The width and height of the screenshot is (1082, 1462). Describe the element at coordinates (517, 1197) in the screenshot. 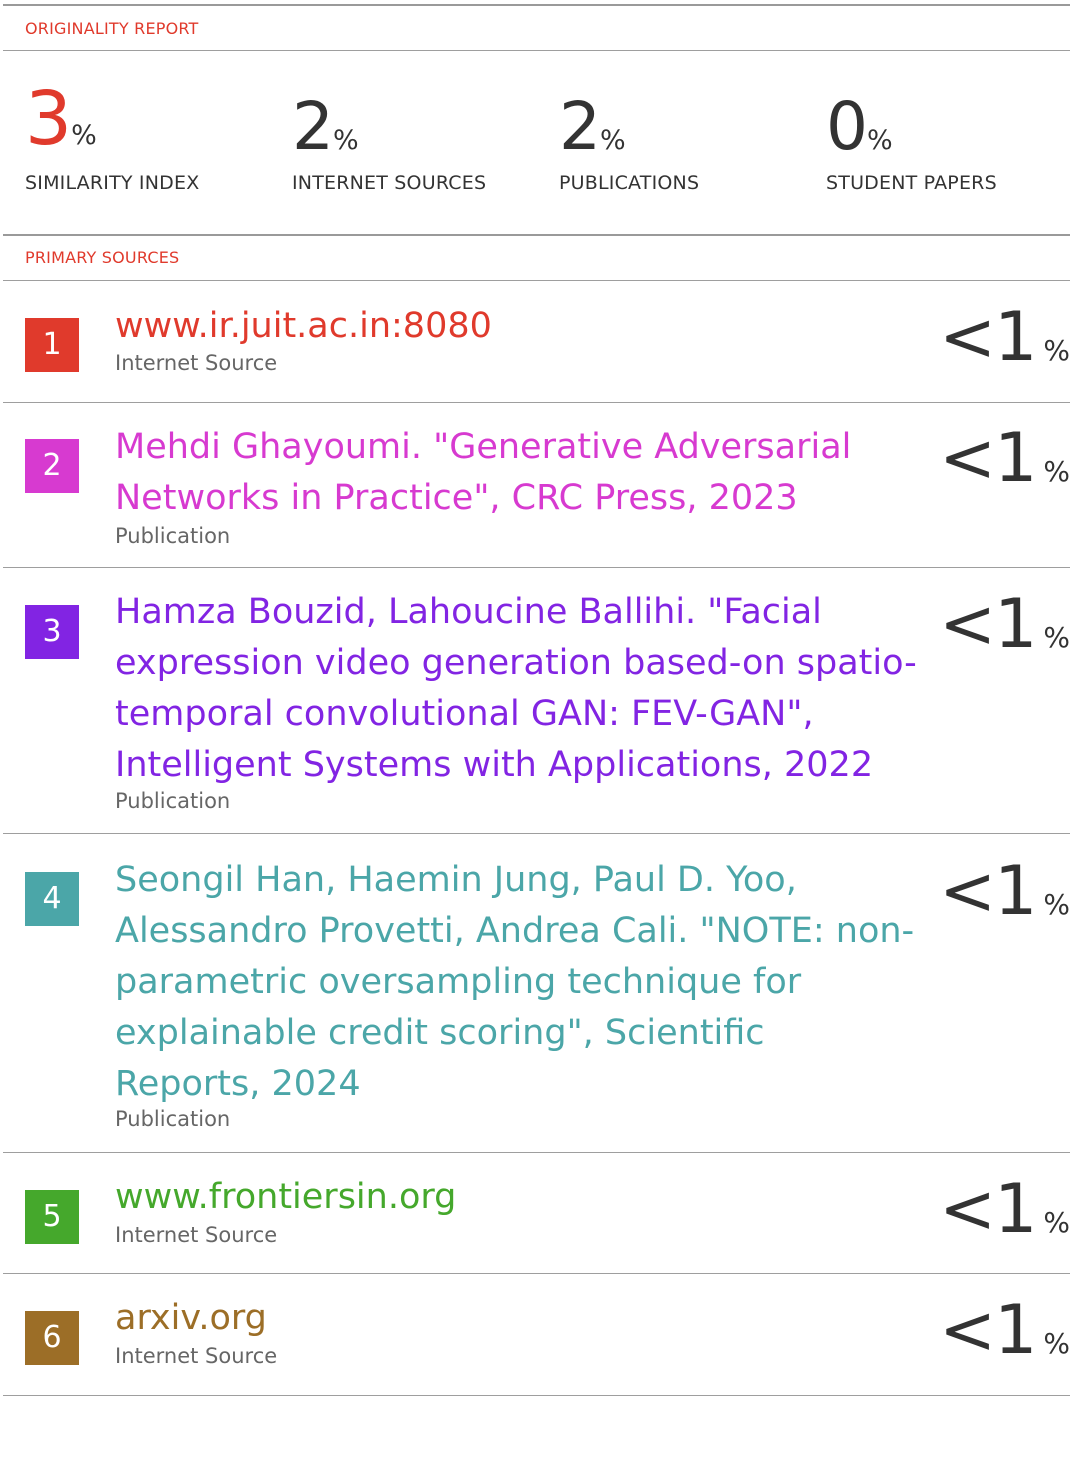

I see `source-title-link: www.frontiersin.org` at that location.